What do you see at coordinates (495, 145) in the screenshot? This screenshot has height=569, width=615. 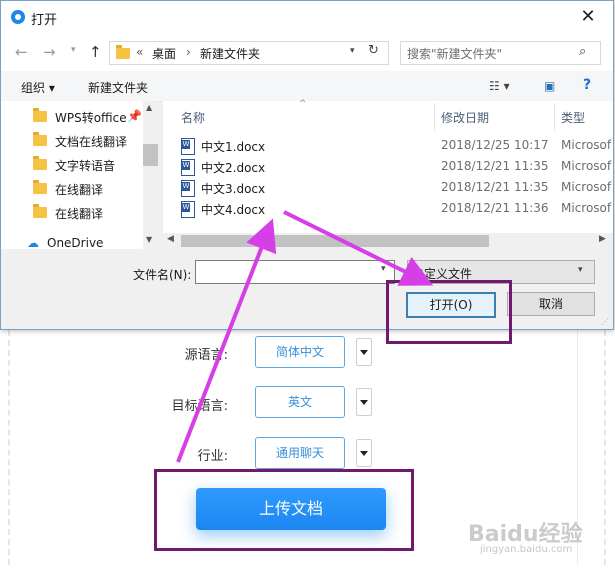 I see `file-date: 2018/12/25 10:17` at bounding box center [495, 145].